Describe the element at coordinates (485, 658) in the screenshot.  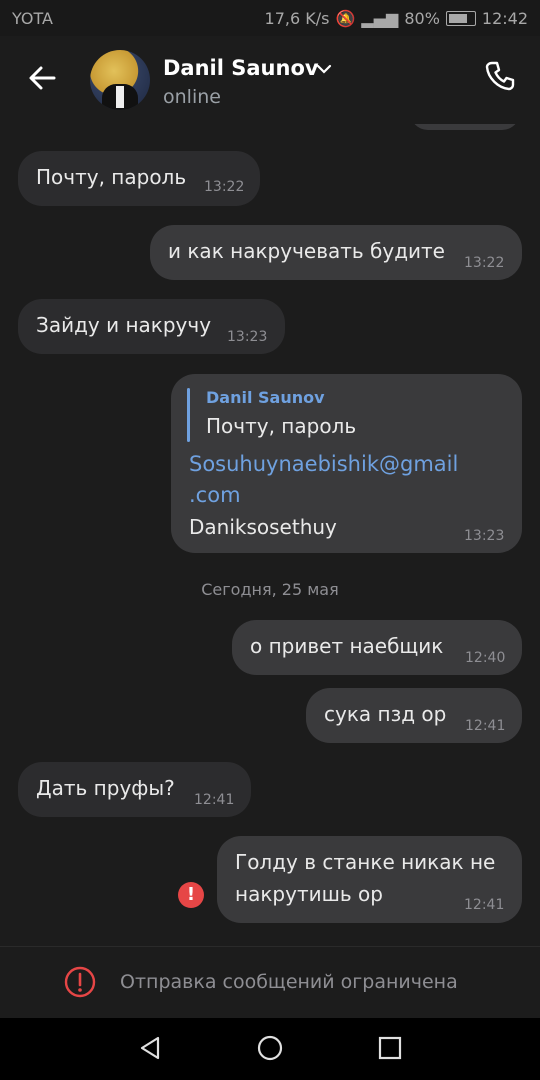
I see `message-time: 12:40` at that location.